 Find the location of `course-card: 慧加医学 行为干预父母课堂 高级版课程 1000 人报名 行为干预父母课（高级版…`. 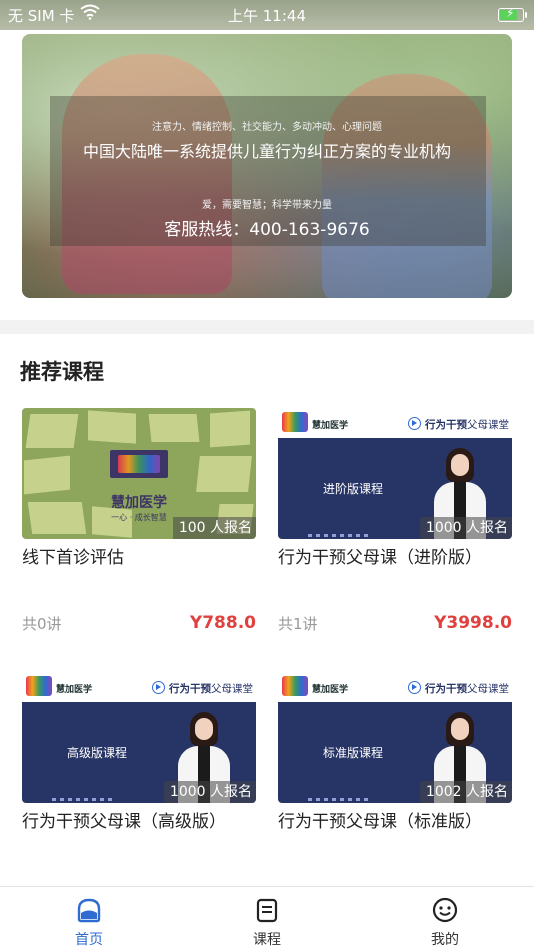

course-card: 慧加医学 行为干预父母课堂 高级版课程 1000 人报名 行为干预父母课（高级版… is located at coordinates (139, 764).